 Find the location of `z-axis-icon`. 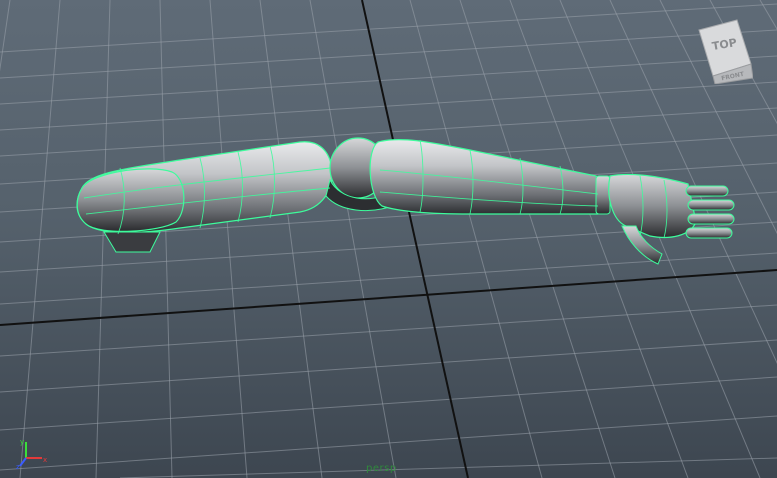

z-axis-icon is located at coordinates (23, 462).